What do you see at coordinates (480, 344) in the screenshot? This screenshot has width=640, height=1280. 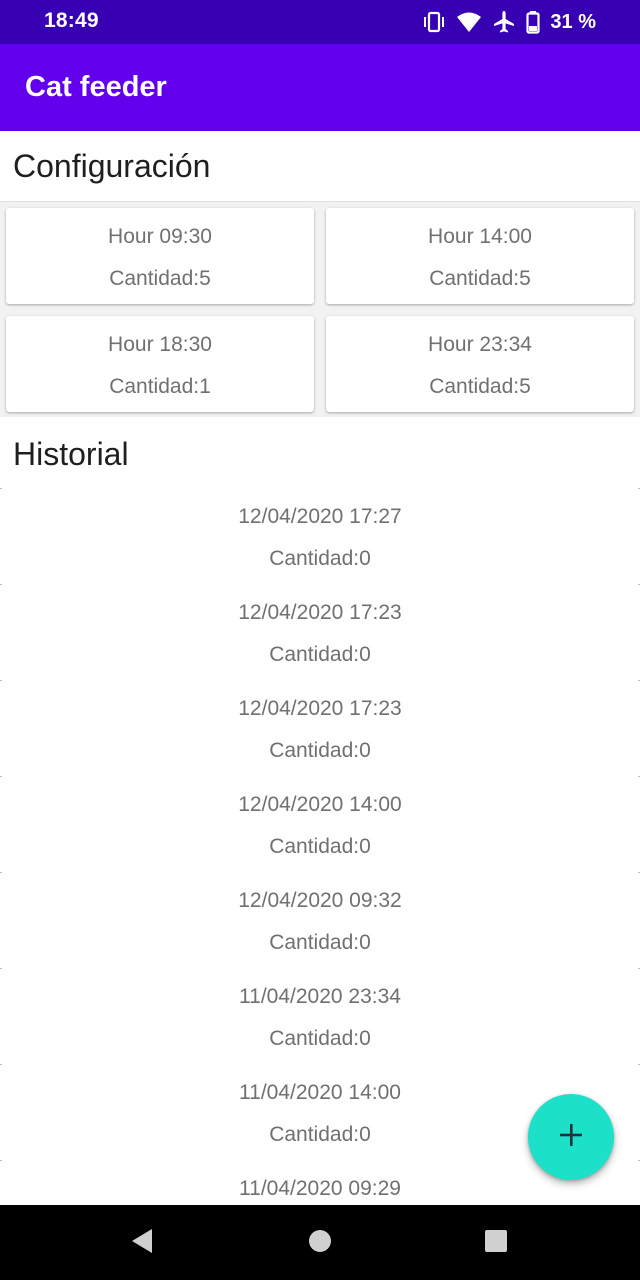 I see `schedule-hour: Hour 23:34` at bounding box center [480, 344].